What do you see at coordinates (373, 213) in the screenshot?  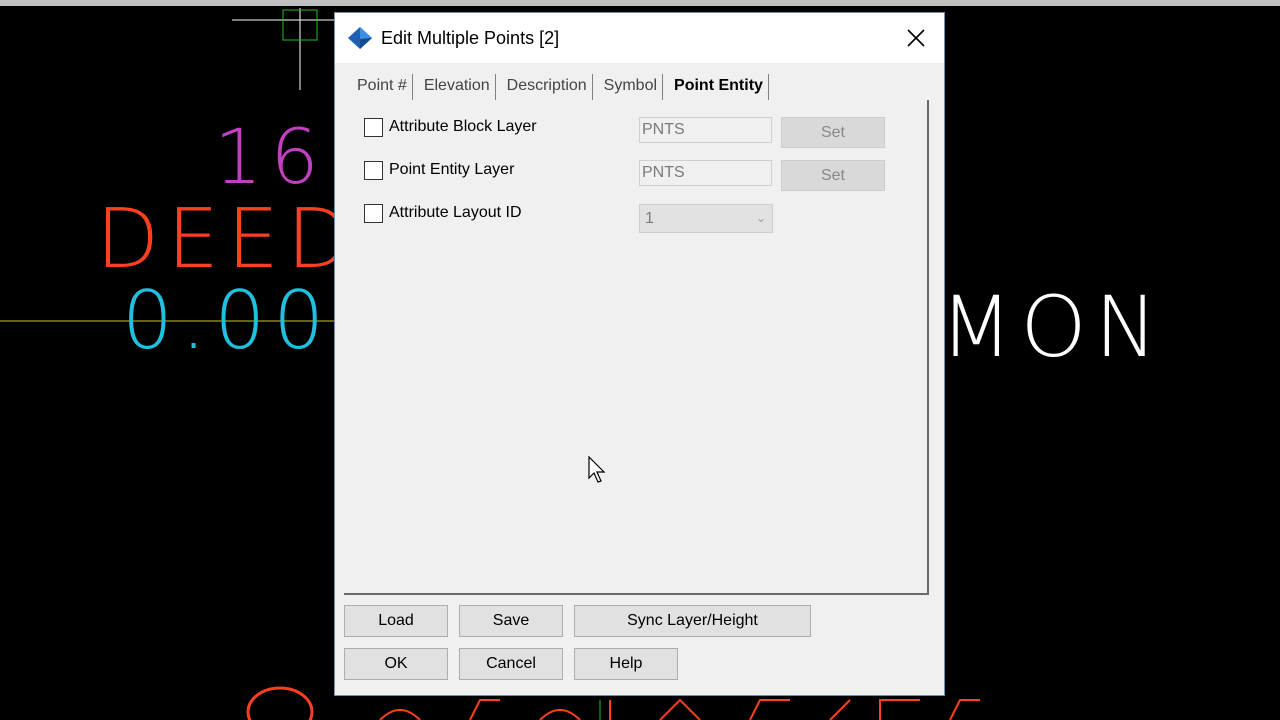 I see `attribute-layout-id-checkbox` at bounding box center [373, 213].